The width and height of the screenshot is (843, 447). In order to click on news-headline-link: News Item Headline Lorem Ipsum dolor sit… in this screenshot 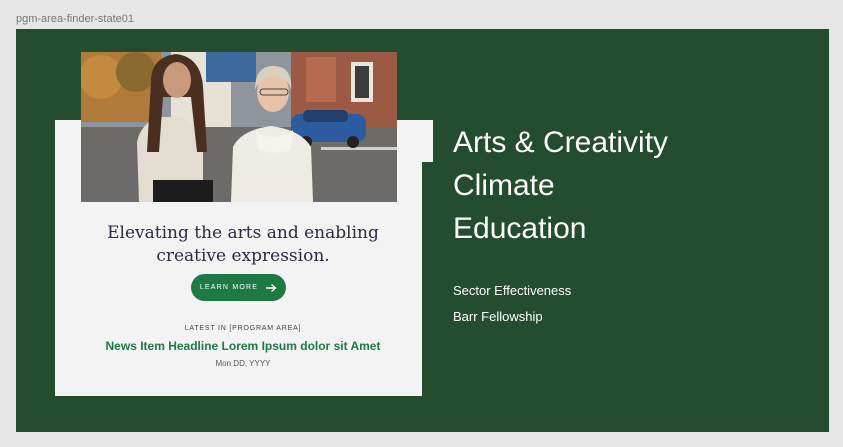, I will do `click(243, 346)`.